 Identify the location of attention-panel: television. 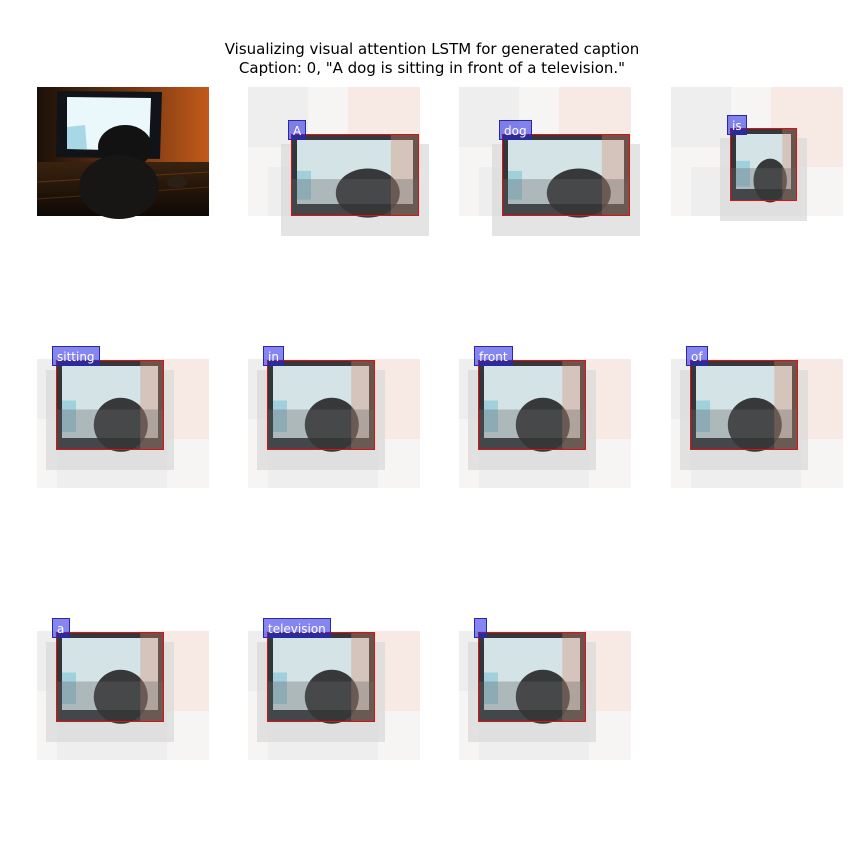
(334, 689).